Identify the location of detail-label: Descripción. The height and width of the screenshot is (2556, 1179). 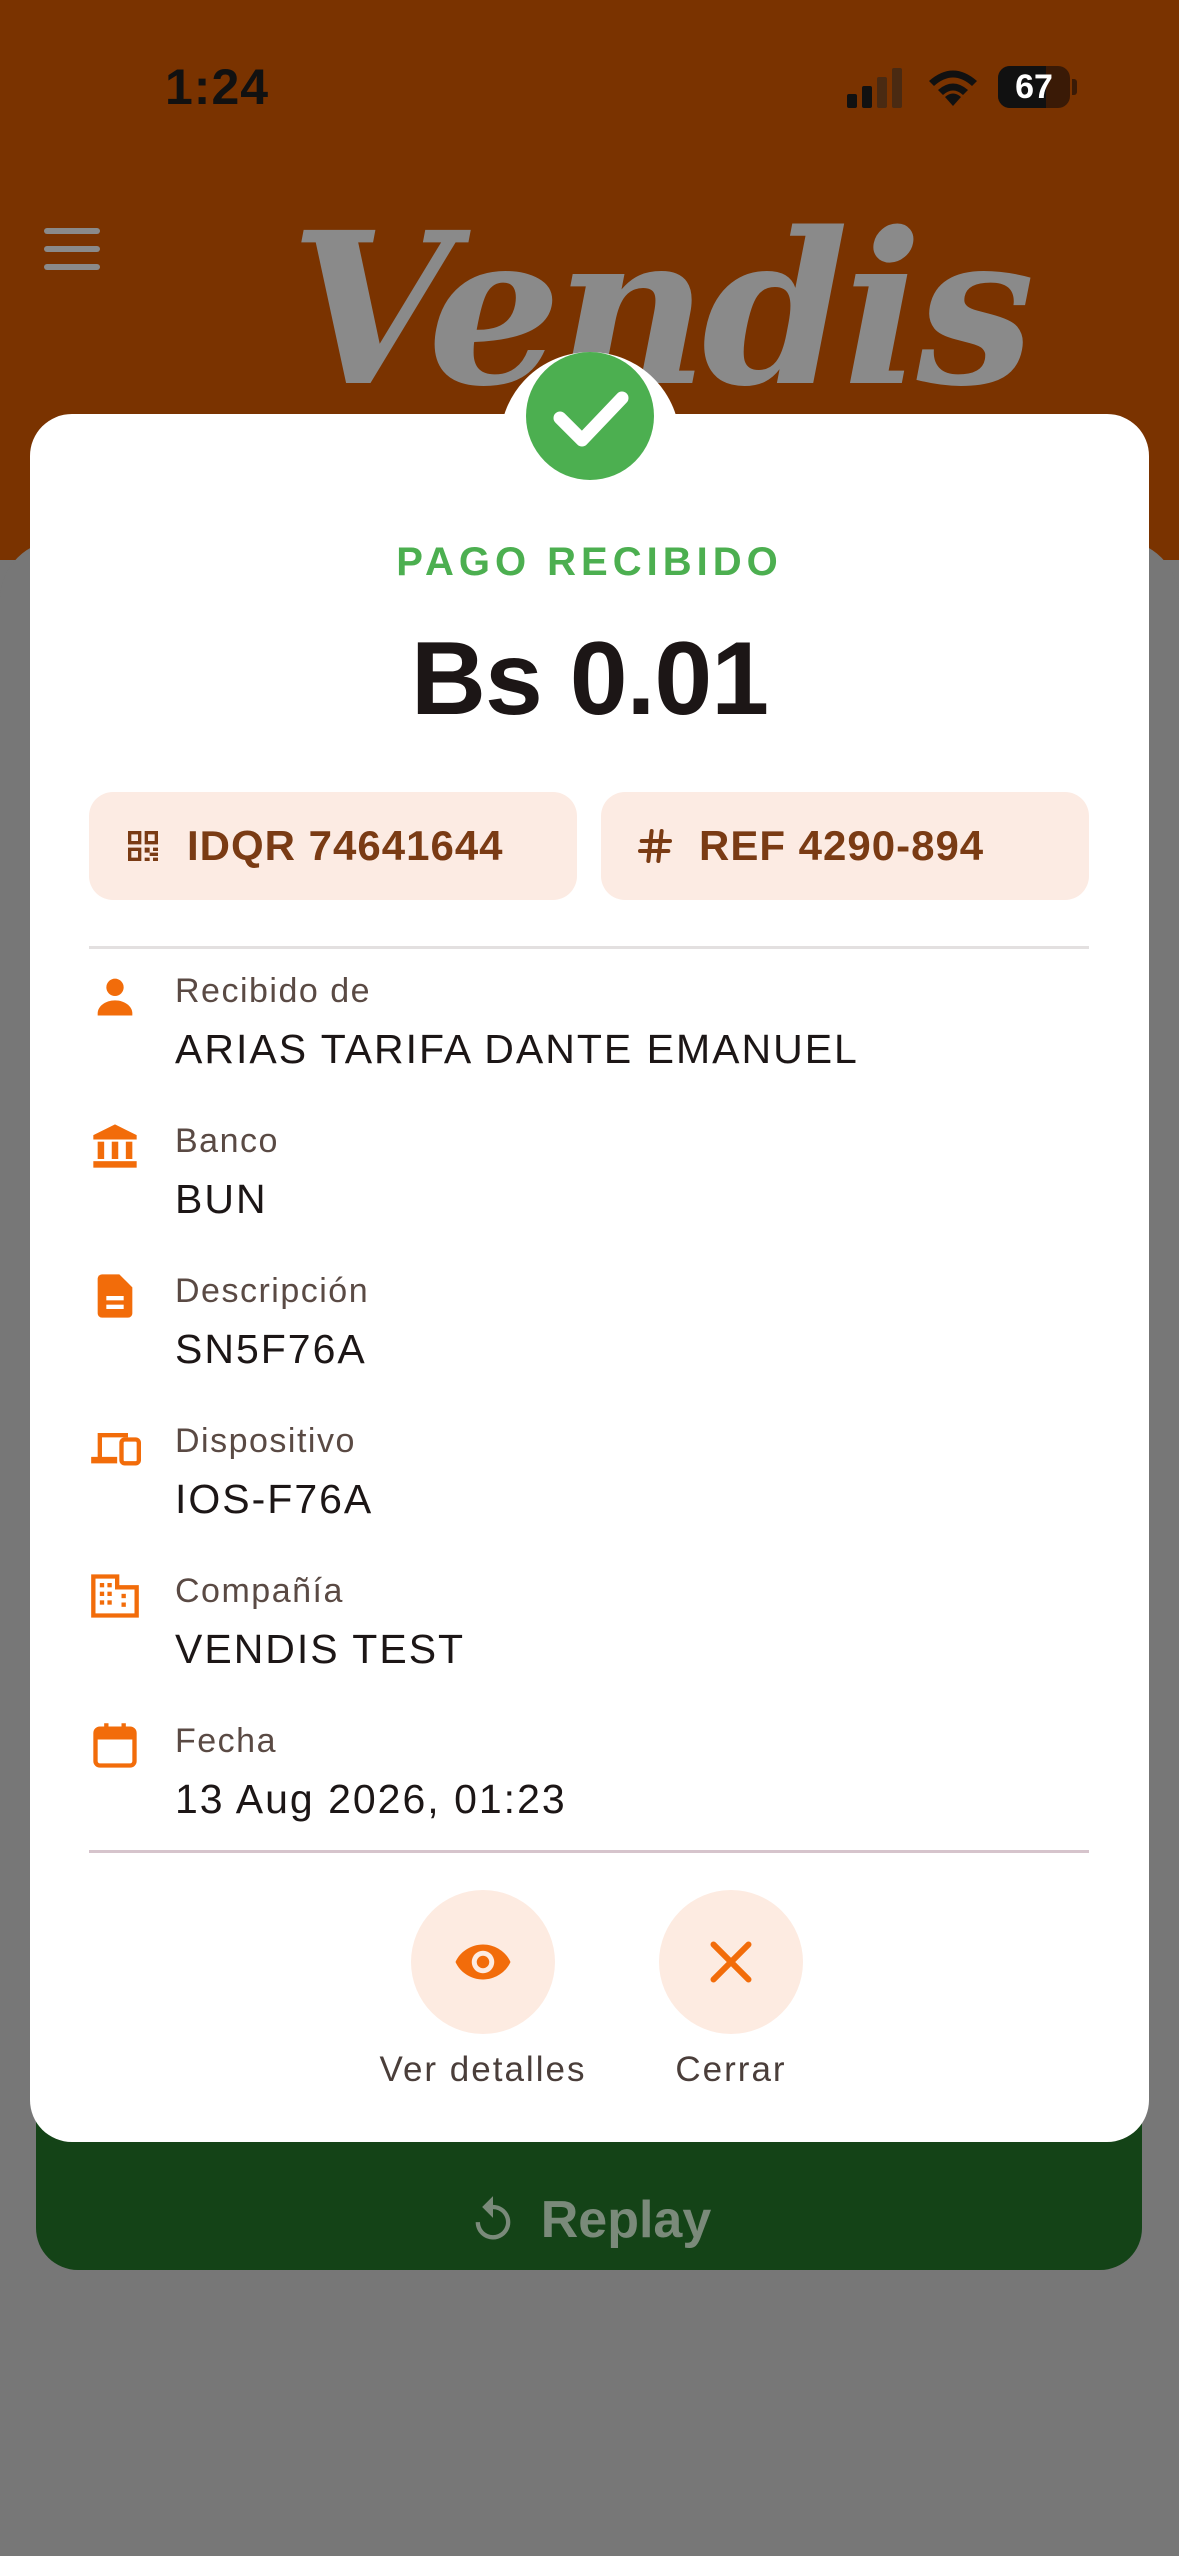
(272, 1291).